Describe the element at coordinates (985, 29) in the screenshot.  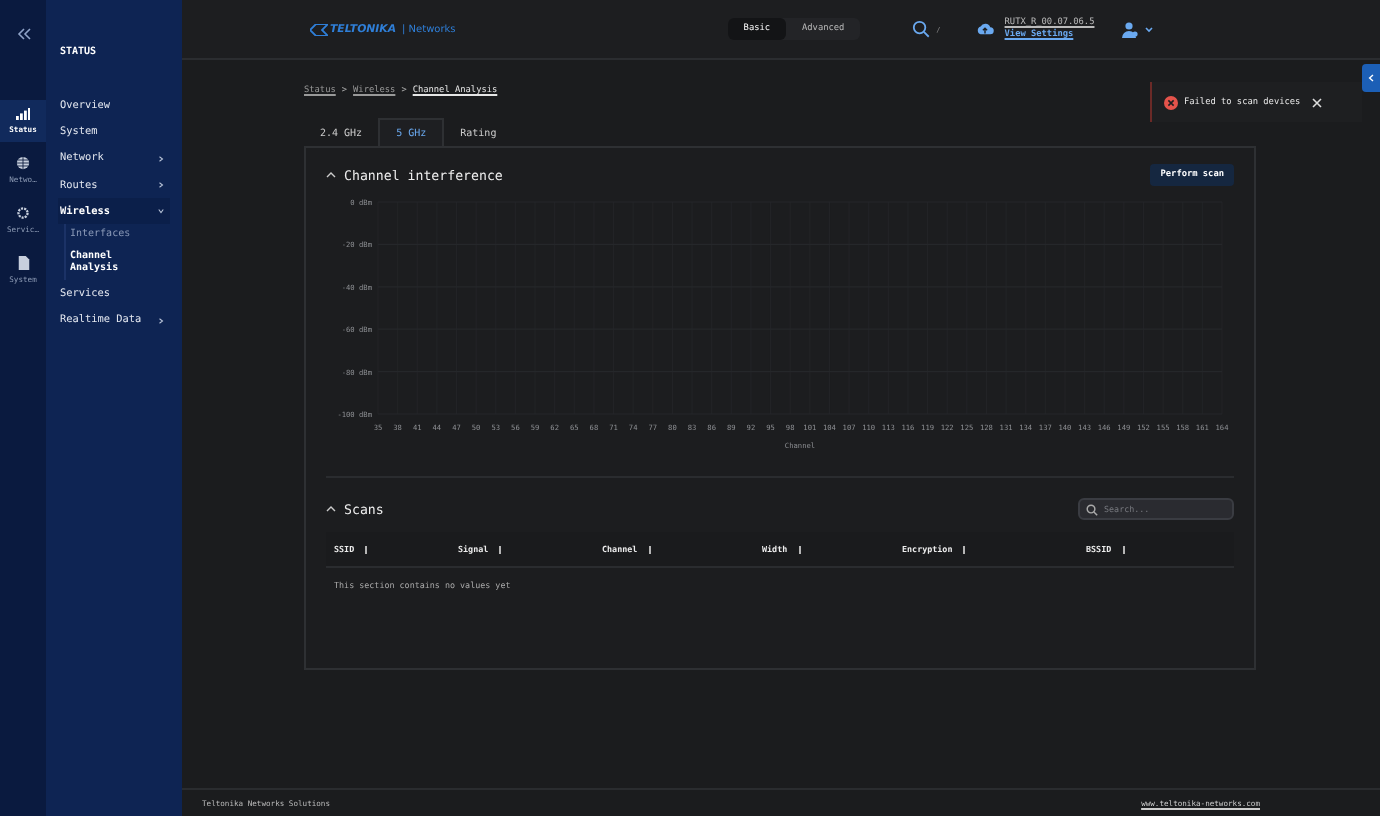
I see `cloud-upload-icon` at that location.